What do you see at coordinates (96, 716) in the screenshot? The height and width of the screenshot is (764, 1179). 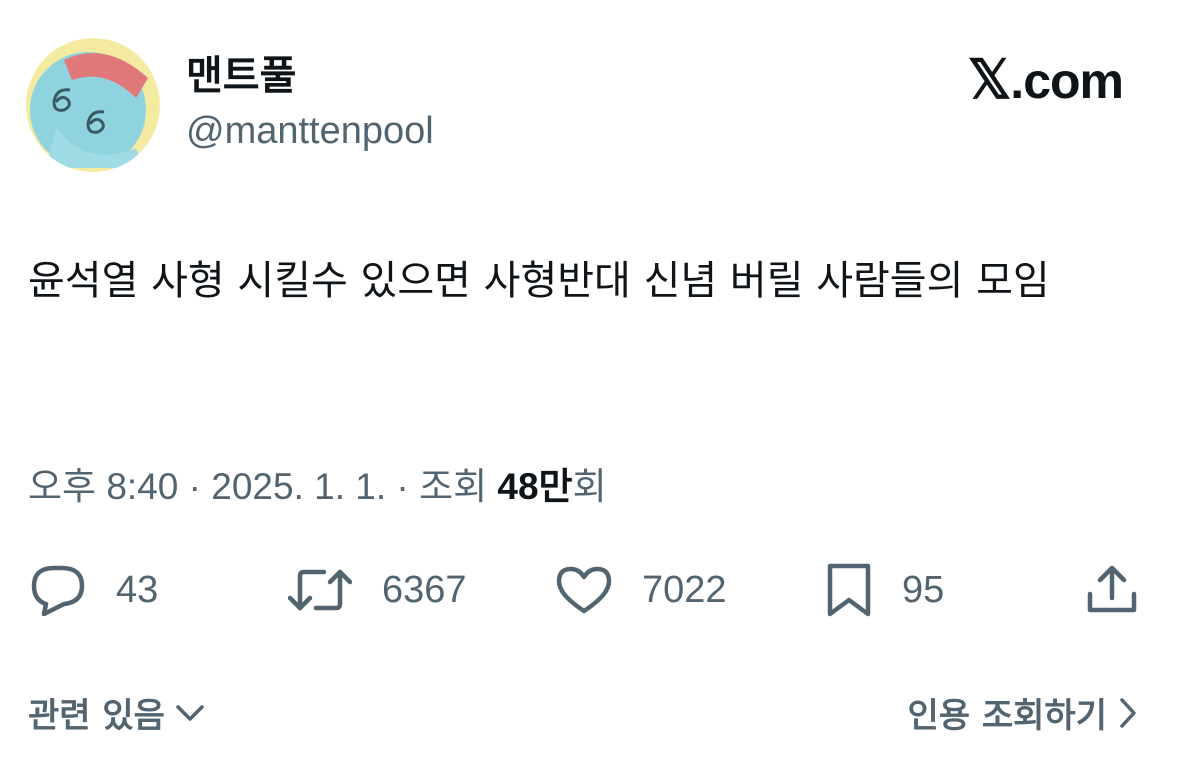 I see `related-label: 관련 있음` at bounding box center [96, 716].